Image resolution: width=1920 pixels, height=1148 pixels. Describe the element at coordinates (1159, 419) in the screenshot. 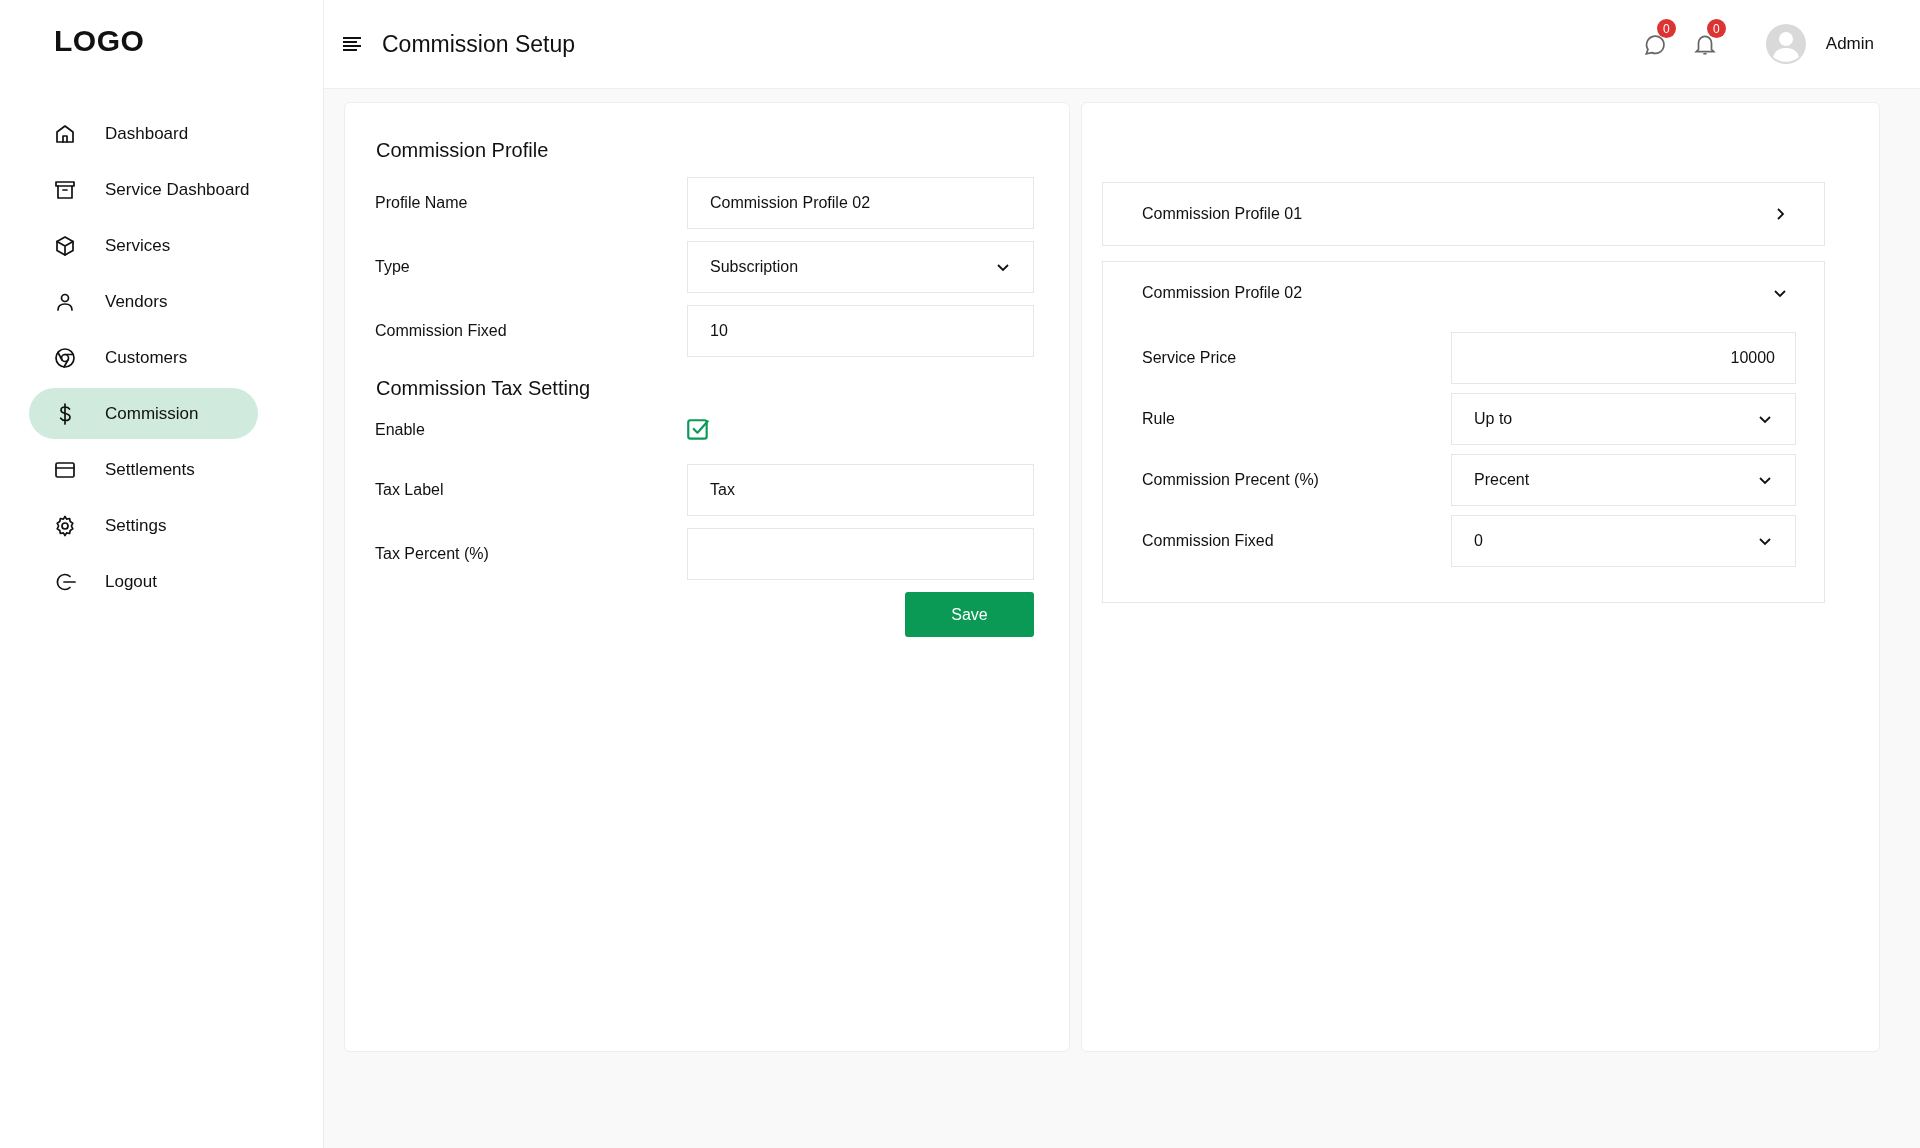

I see `field-label: Rule` at that location.